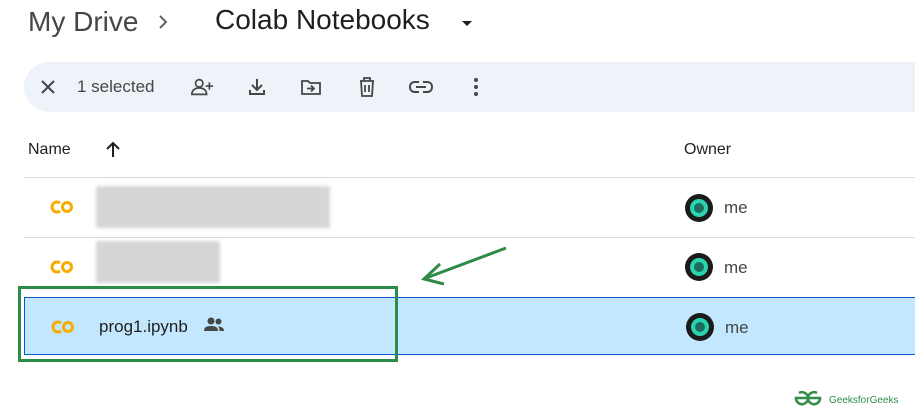 This screenshot has height=415, width=915. What do you see at coordinates (322, 20) in the screenshot?
I see `breadcrumb-current-folder: Colab Notebooks` at bounding box center [322, 20].